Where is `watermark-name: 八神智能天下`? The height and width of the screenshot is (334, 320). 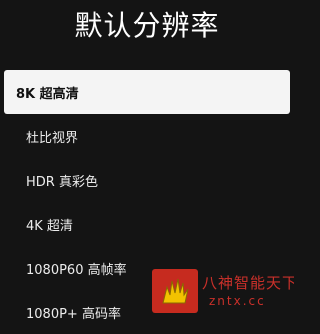 watermark-name: 八神智能天下 is located at coordinates (248, 283).